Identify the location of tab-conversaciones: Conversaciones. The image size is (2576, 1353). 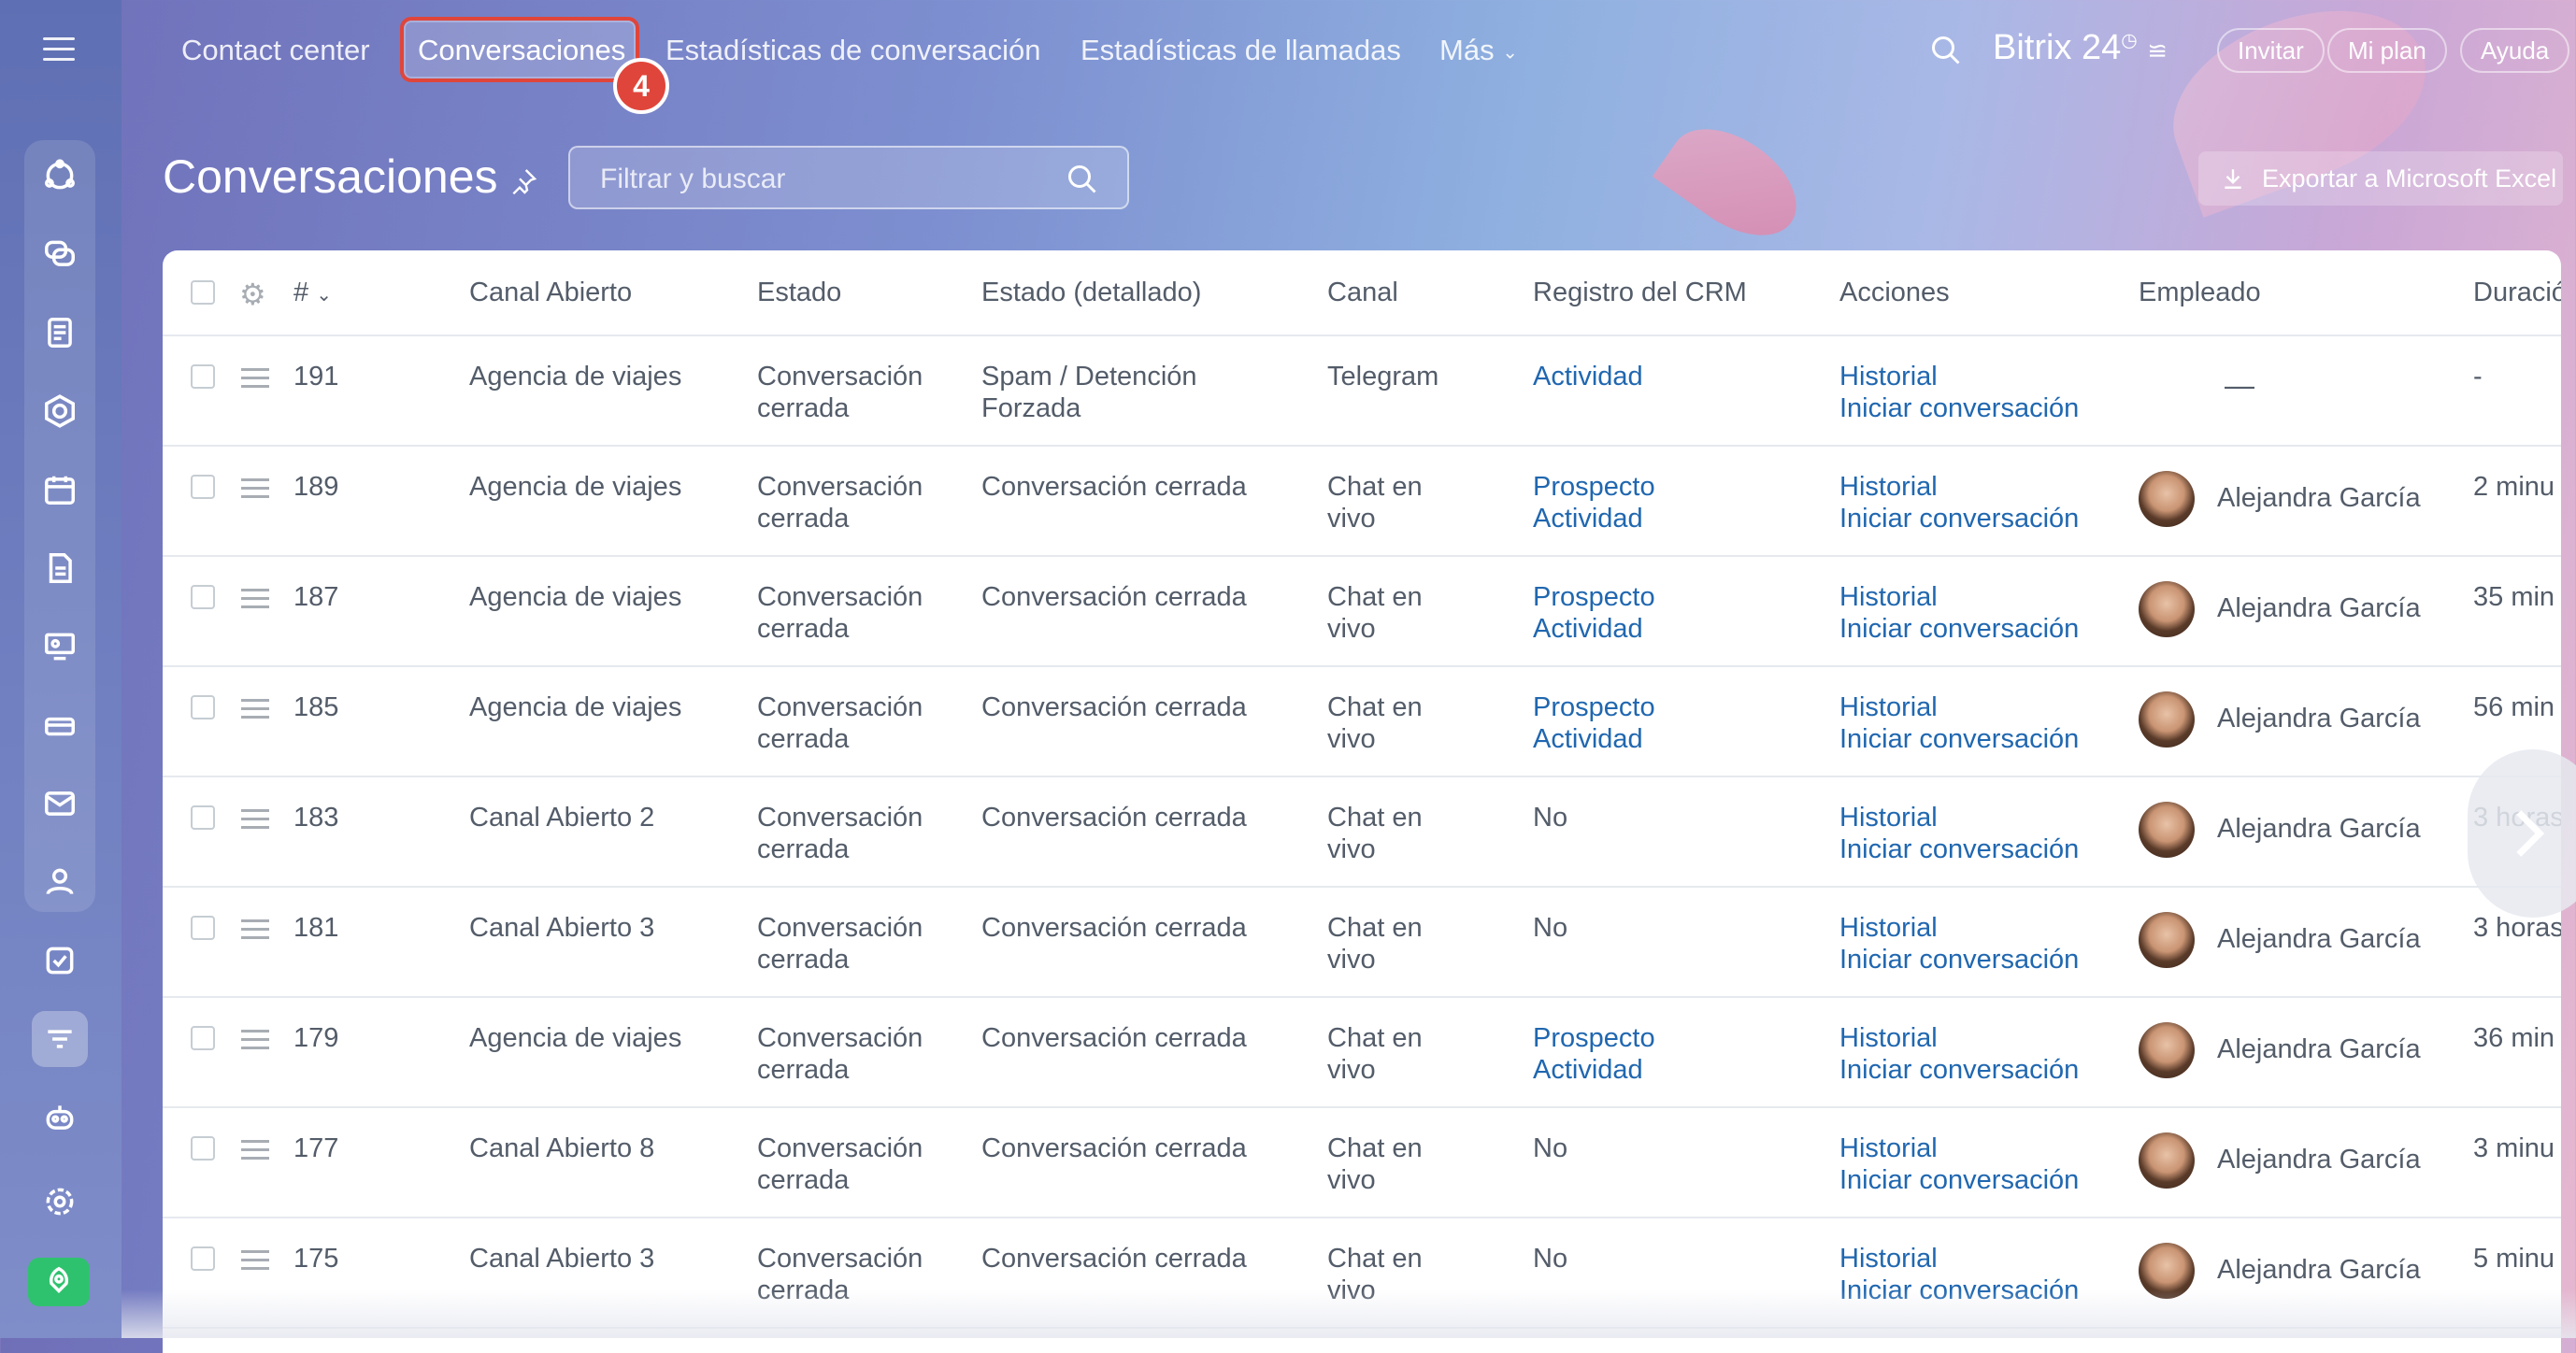
(521, 50).